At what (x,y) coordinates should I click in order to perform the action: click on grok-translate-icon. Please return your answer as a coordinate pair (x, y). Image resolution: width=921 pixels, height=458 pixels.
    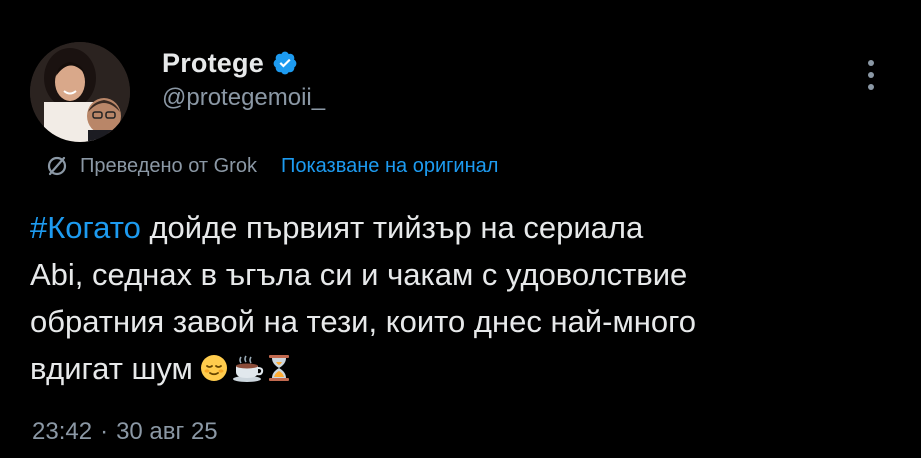
    Looking at the image, I should click on (57, 166).